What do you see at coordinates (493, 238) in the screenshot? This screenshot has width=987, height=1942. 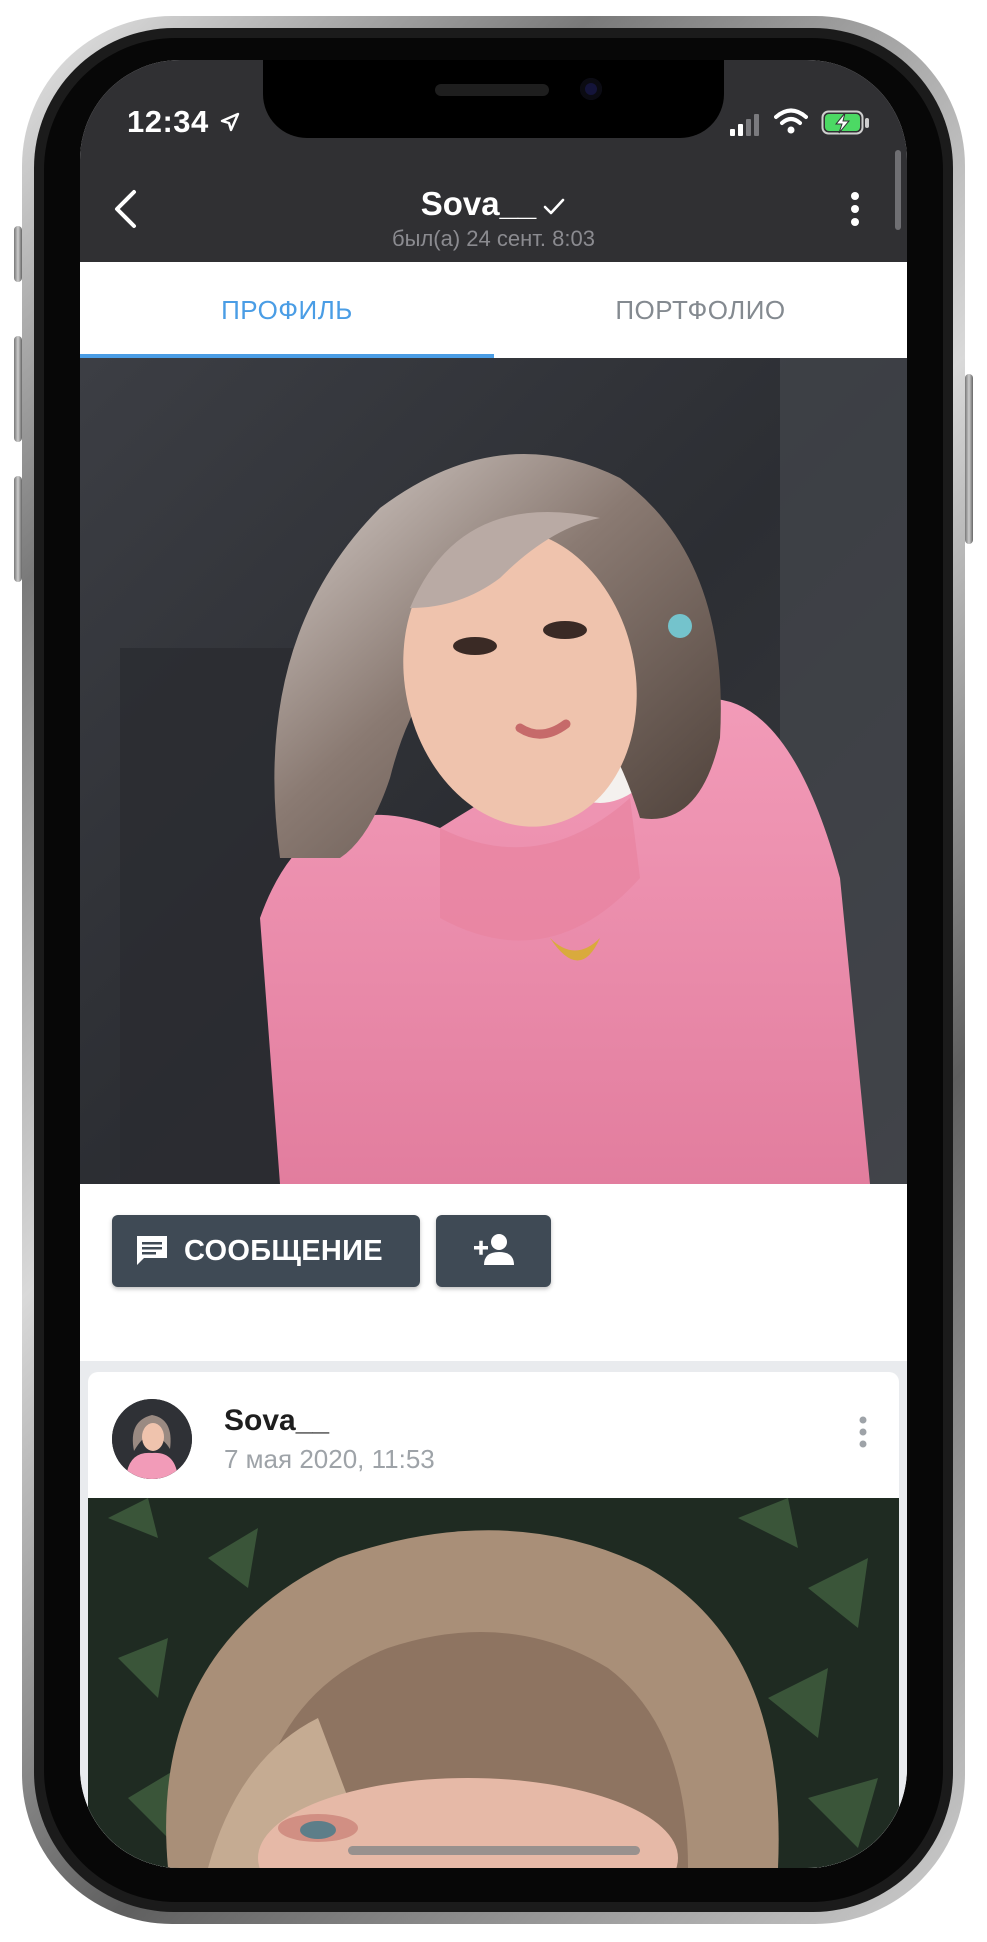 I see `last-seen-text: был(а) 24 сент. 8:03` at bounding box center [493, 238].